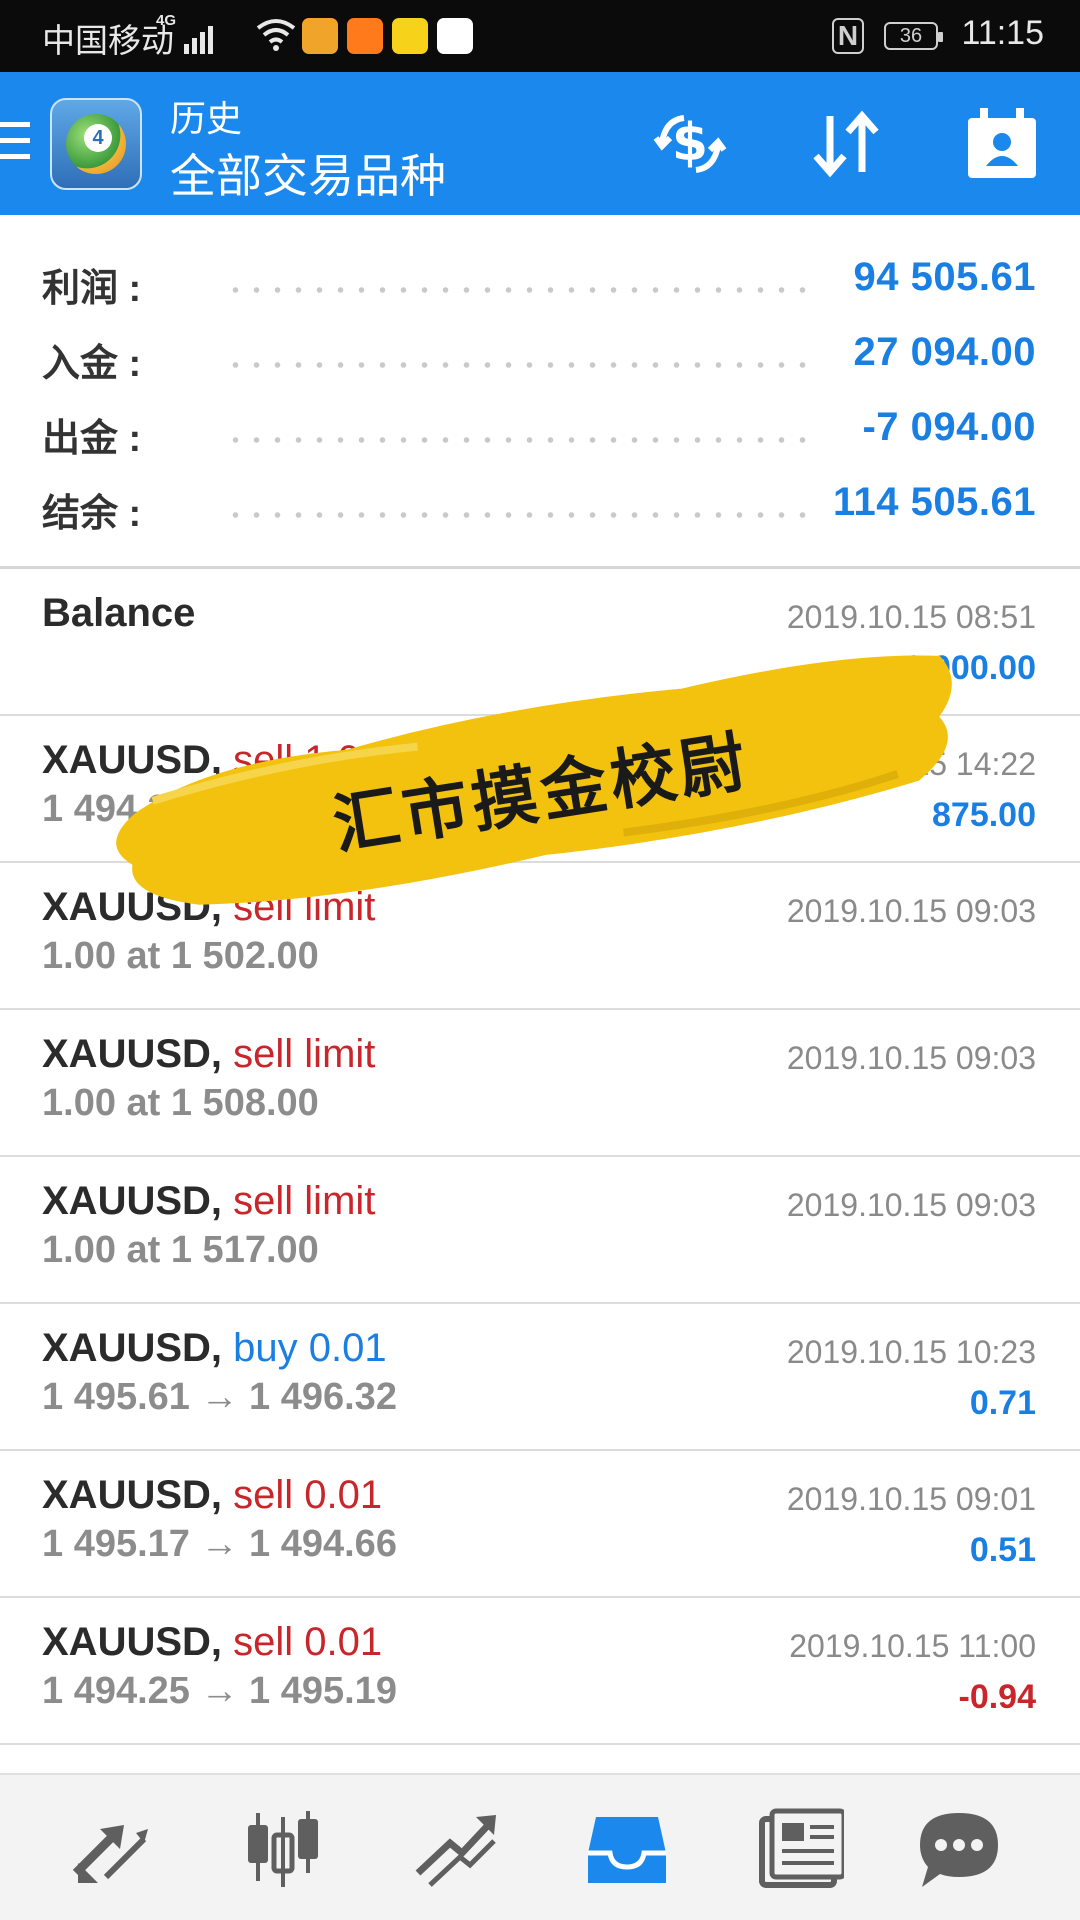 This screenshot has height=1920, width=1080. Describe the element at coordinates (365, 36) in the screenshot. I see `video-app-notification-icon` at that location.